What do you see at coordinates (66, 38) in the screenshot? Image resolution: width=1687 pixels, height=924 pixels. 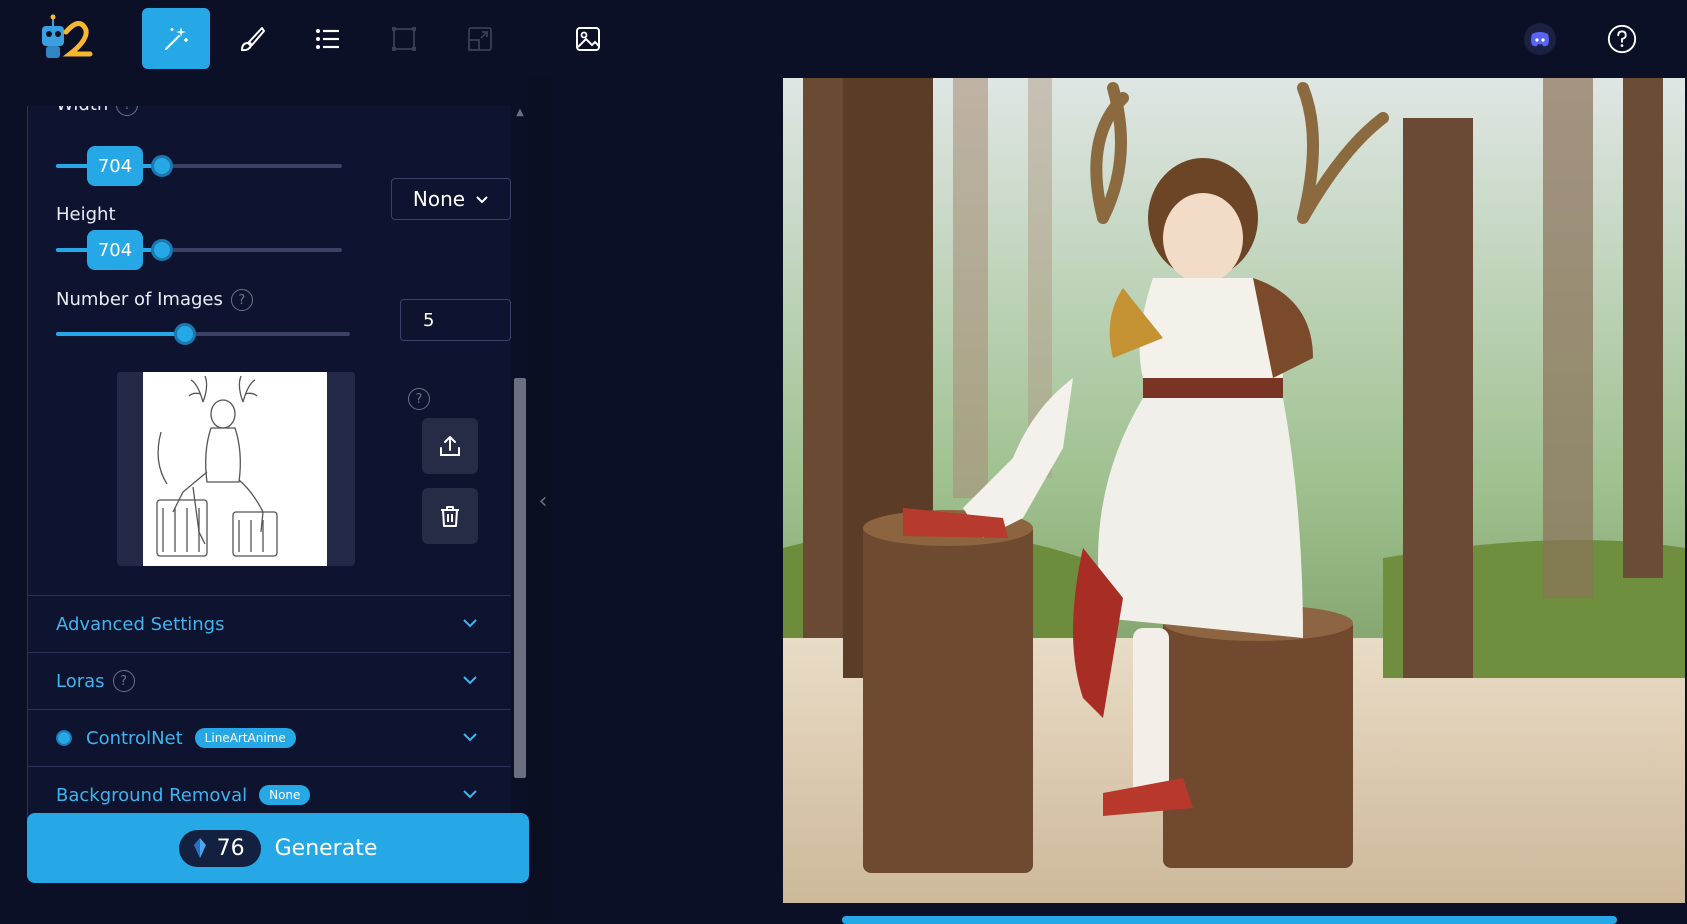 I see `app-logo` at bounding box center [66, 38].